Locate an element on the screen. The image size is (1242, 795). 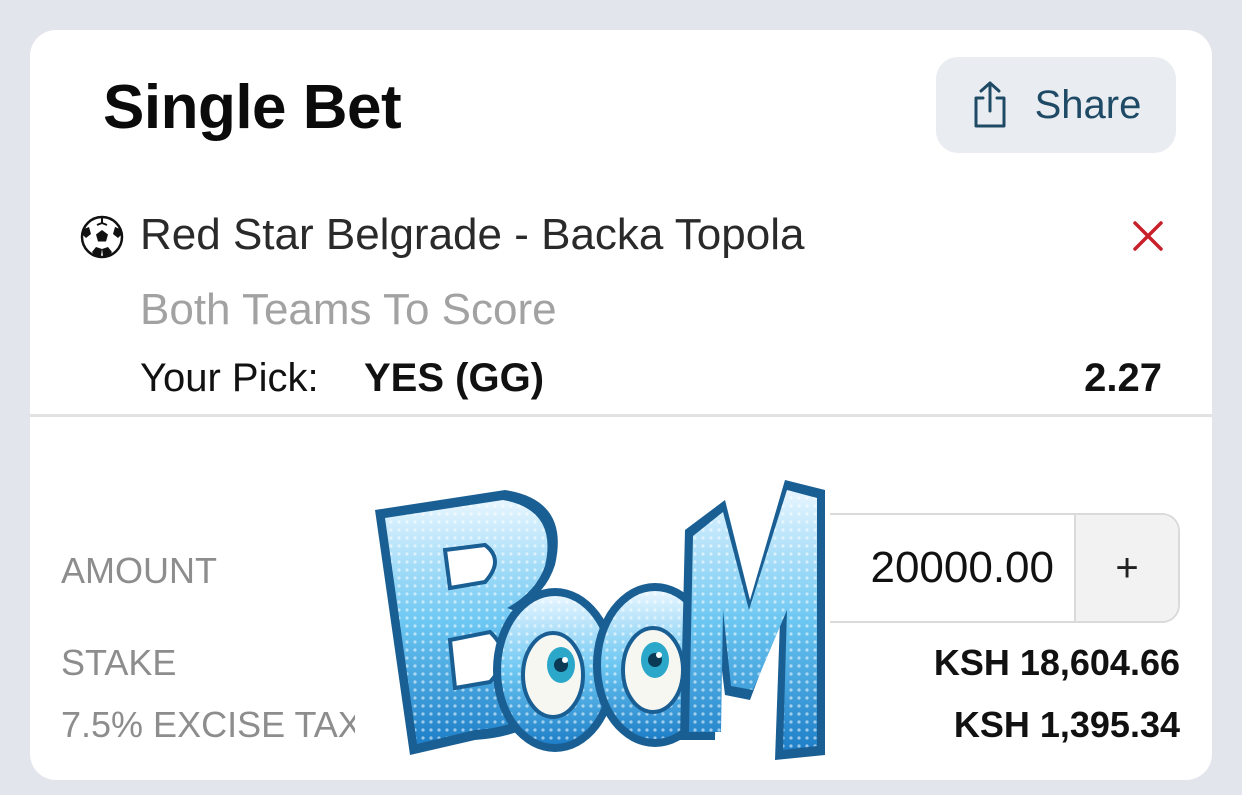
divider is located at coordinates (621, 415).